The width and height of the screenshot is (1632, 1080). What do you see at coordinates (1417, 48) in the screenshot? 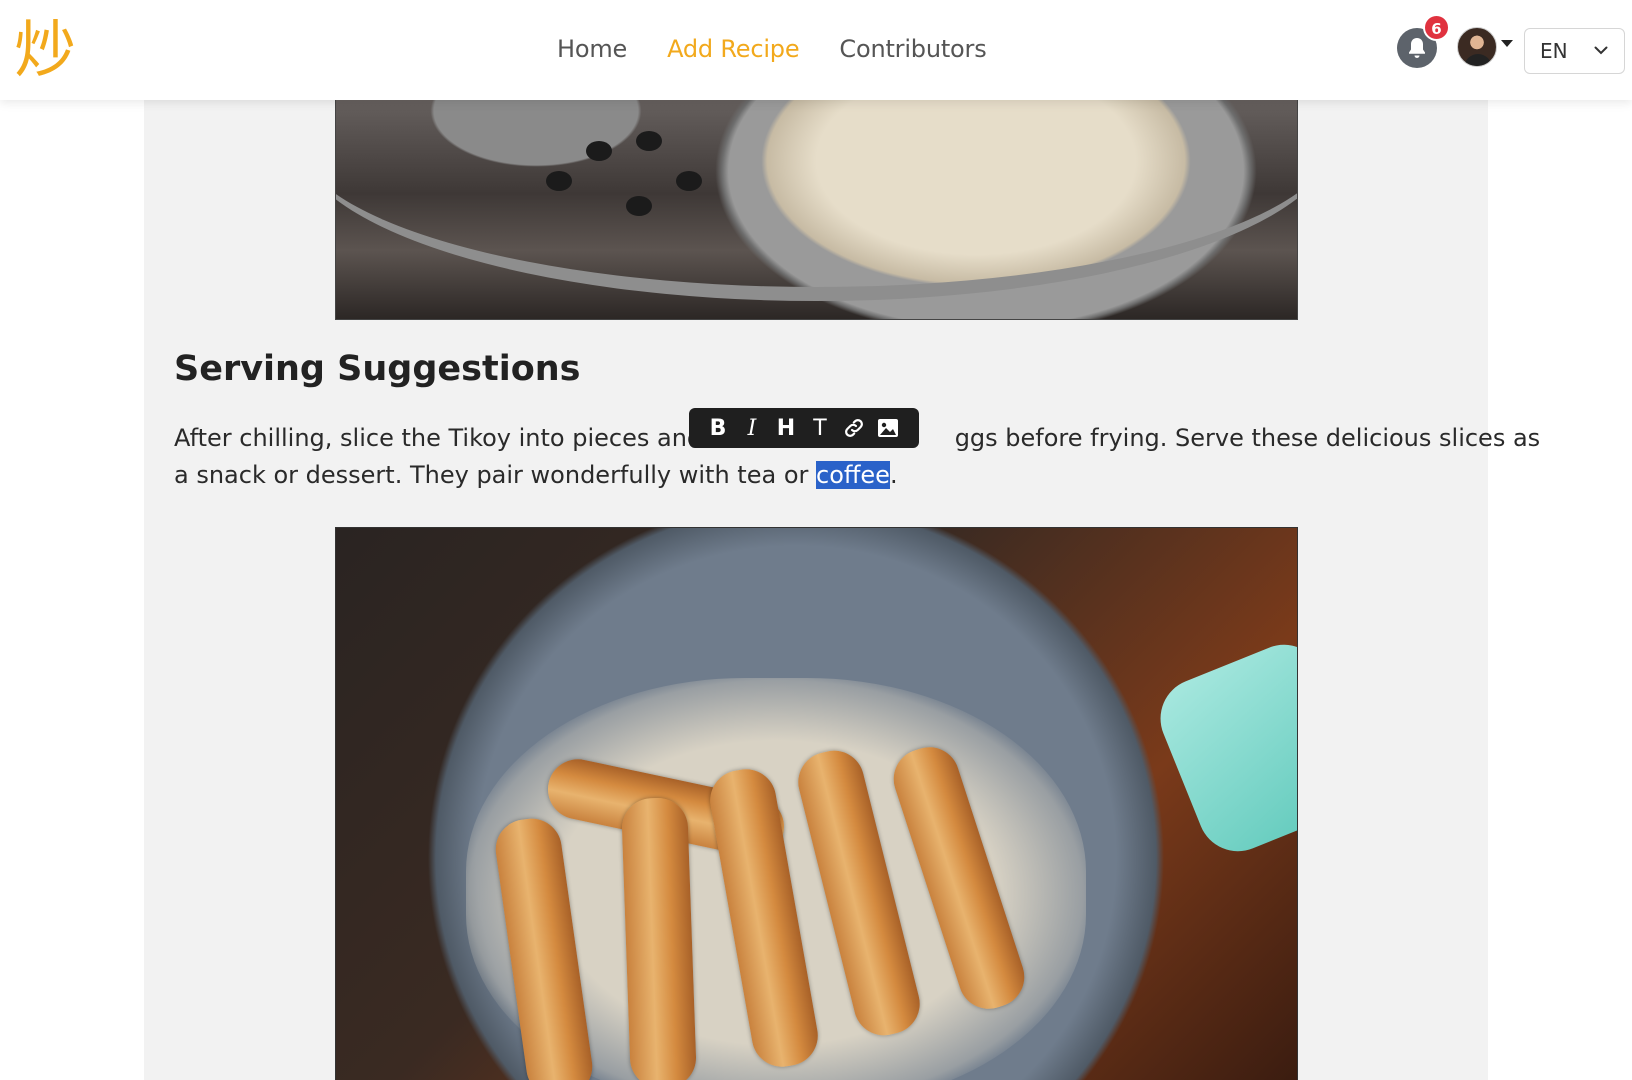
I see `bell-icon` at bounding box center [1417, 48].